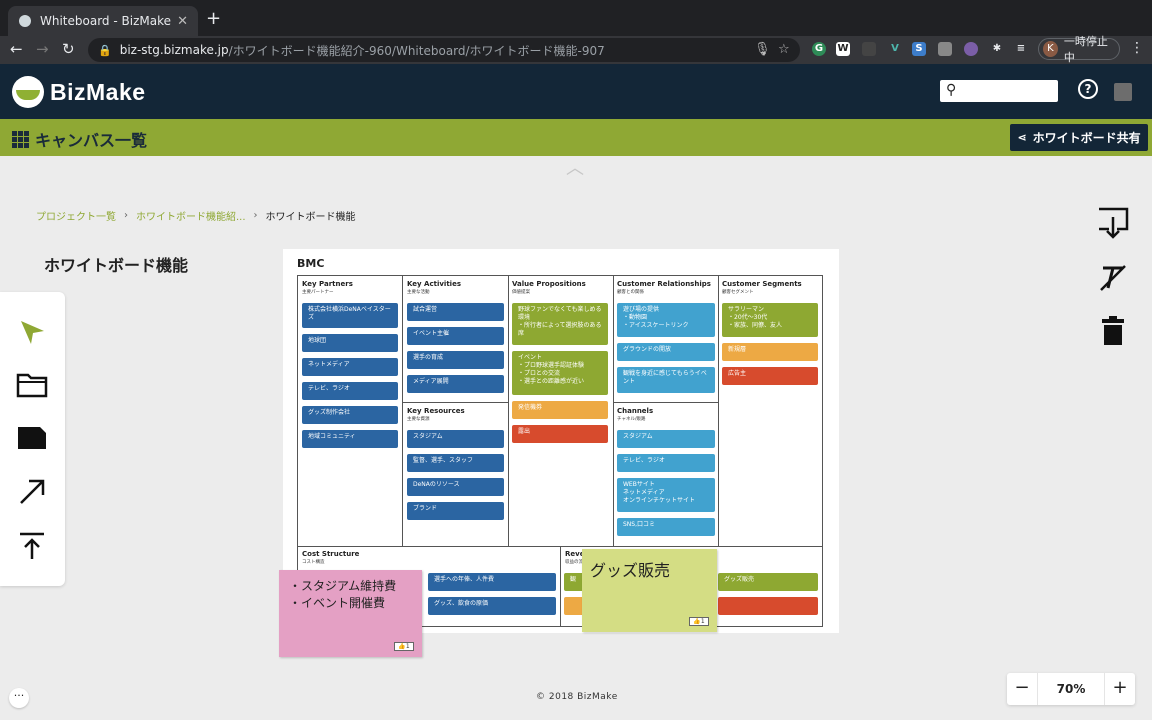  Describe the element at coordinates (42, 49) in the screenshot. I see `forward-icon: →` at that location.